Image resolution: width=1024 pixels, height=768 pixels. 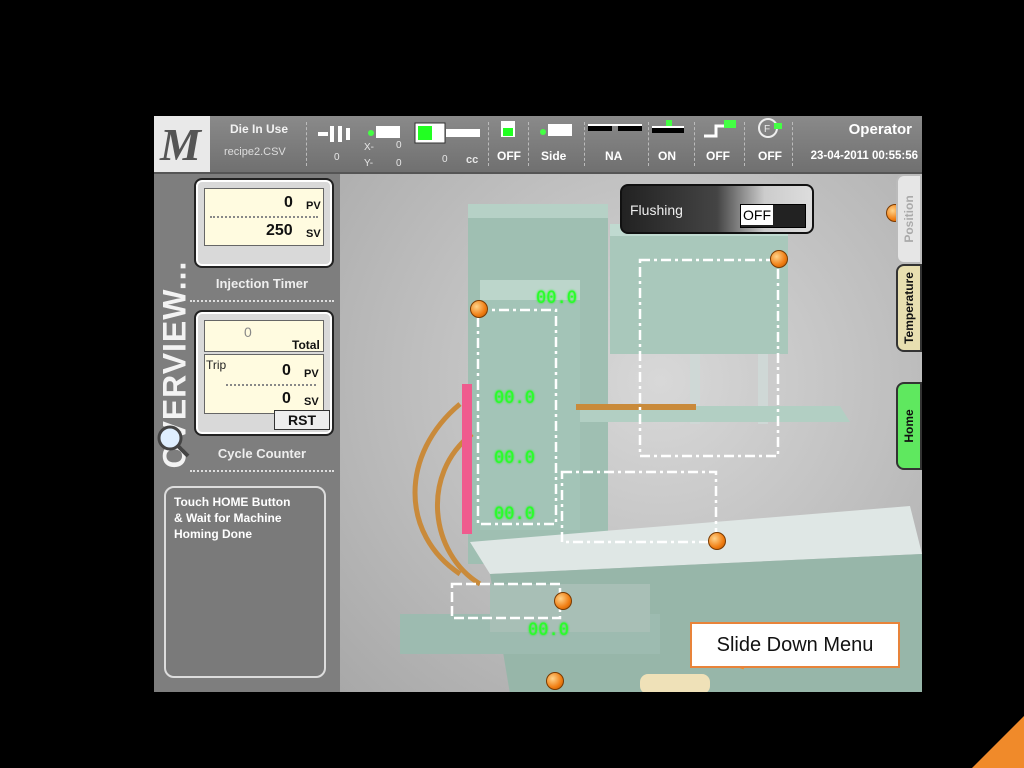 What do you see at coordinates (369, 163) in the screenshot?
I see `y-label: Y-` at bounding box center [369, 163].